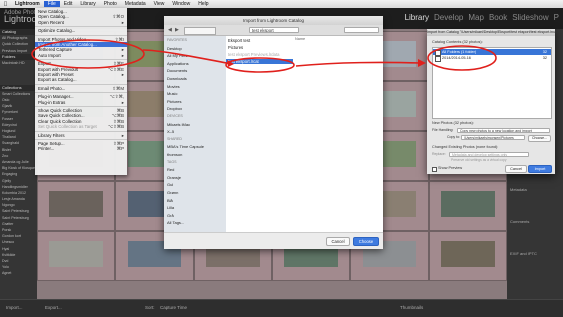 The image size is (563, 317). I want to click on annotation-ellipse-menu, so click(88, 54).